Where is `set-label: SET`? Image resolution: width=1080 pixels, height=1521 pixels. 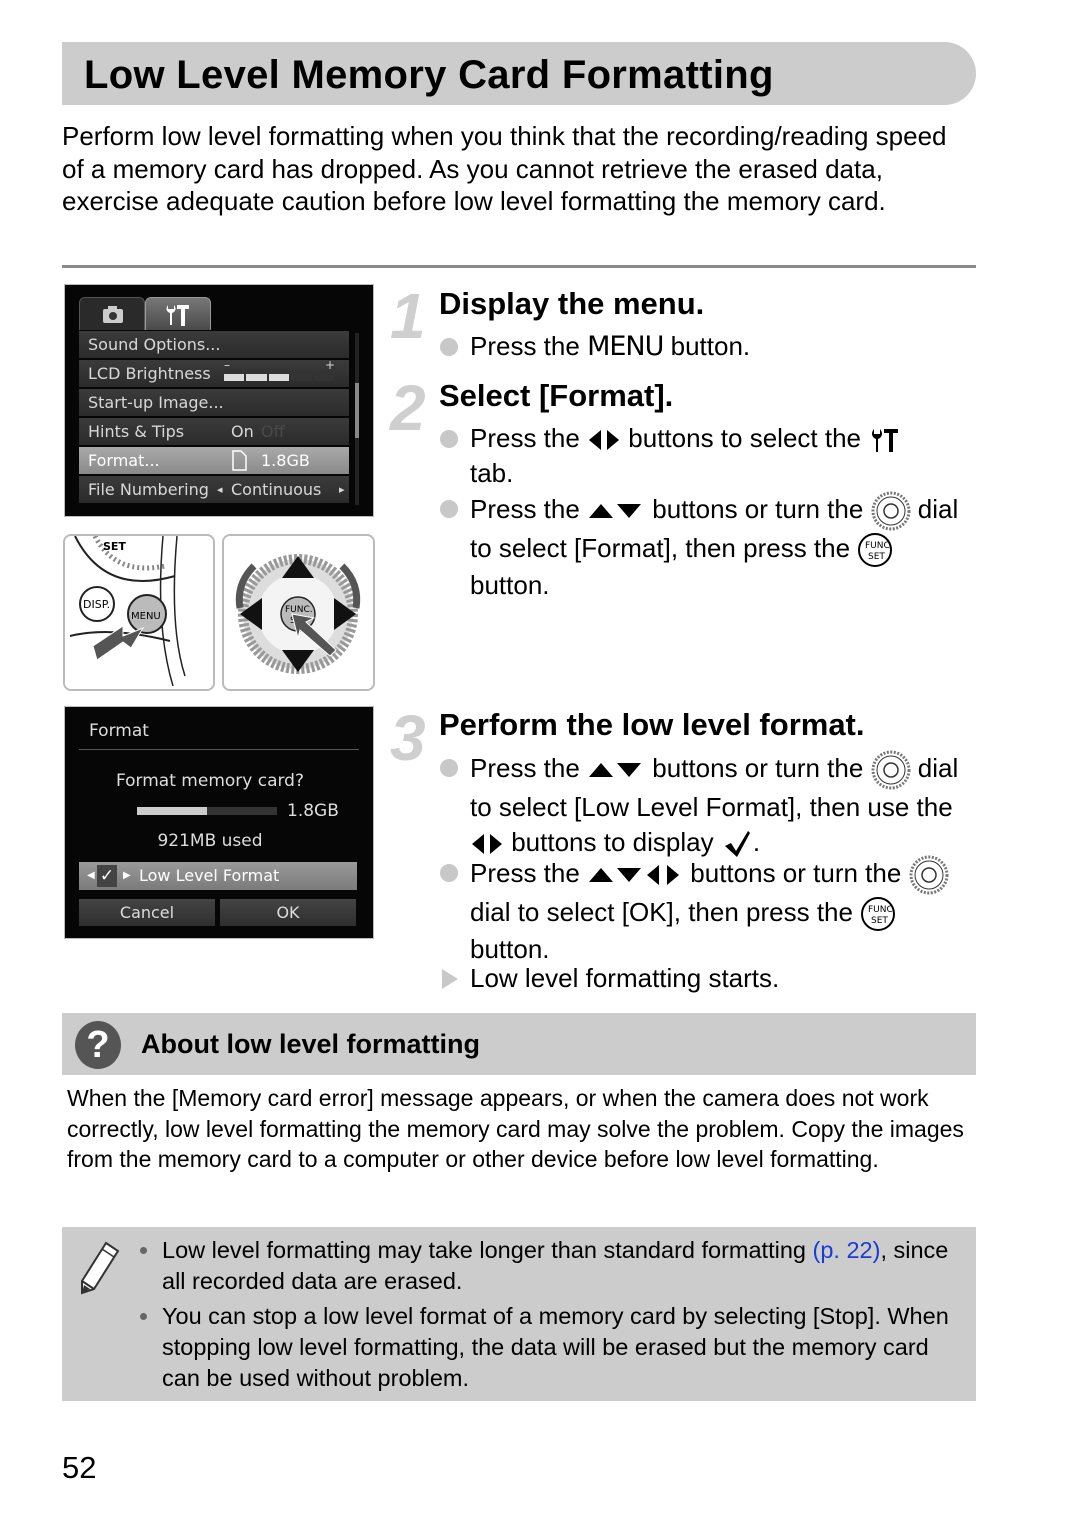
set-label: SET is located at coordinates (114, 546).